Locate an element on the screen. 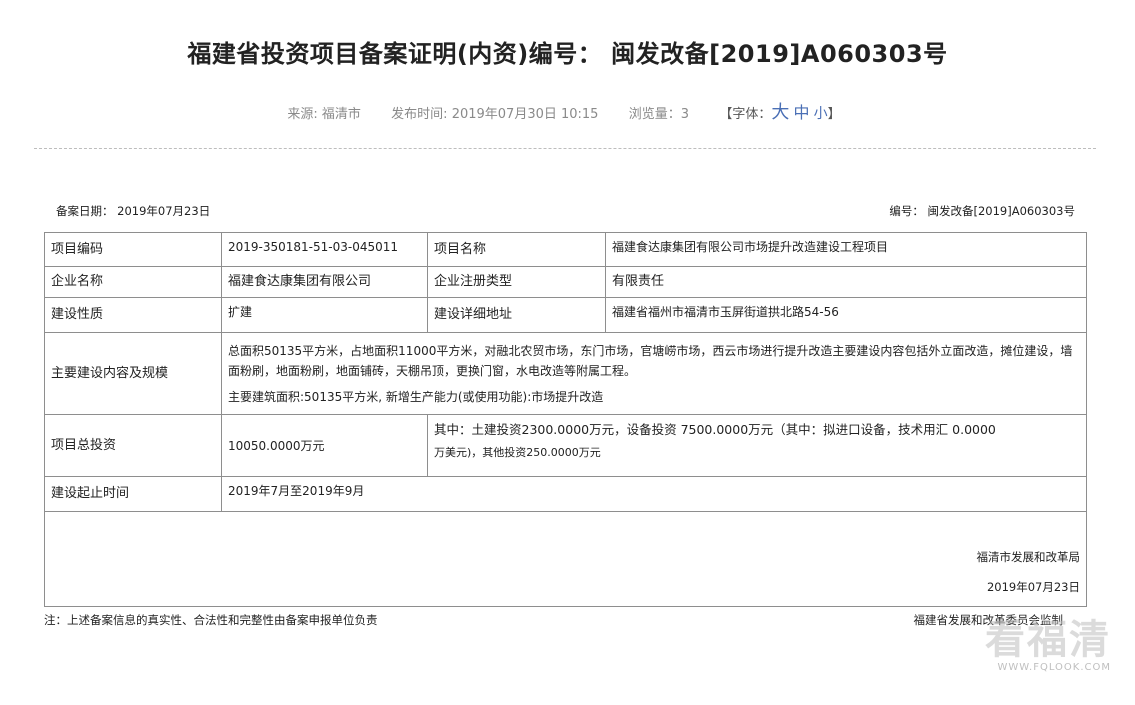 The image size is (1135, 705). page-title: 福建省投资项目备案证明(内资)编号： 闽发改备[2019]A060303号 is located at coordinates (567, 54).